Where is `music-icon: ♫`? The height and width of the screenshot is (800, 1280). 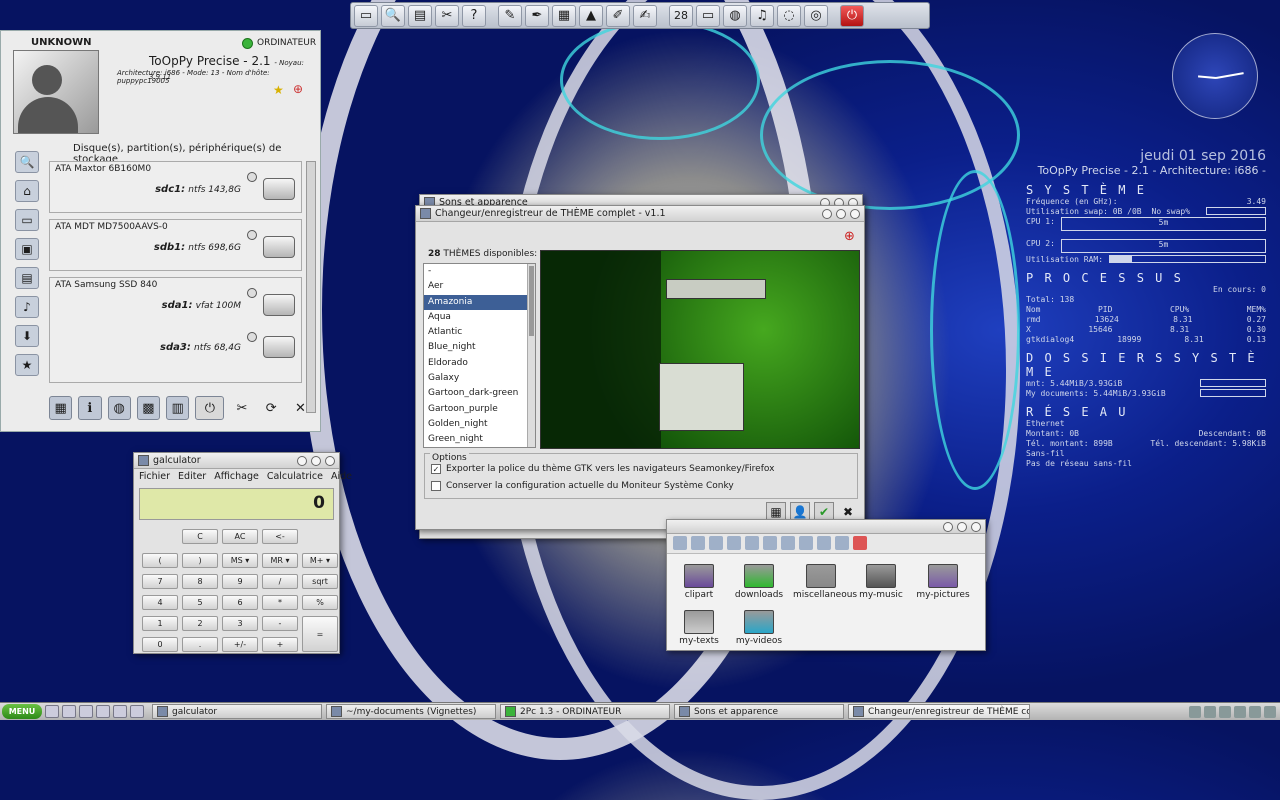 music-icon: ♫ is located at coordinates (762, 15).